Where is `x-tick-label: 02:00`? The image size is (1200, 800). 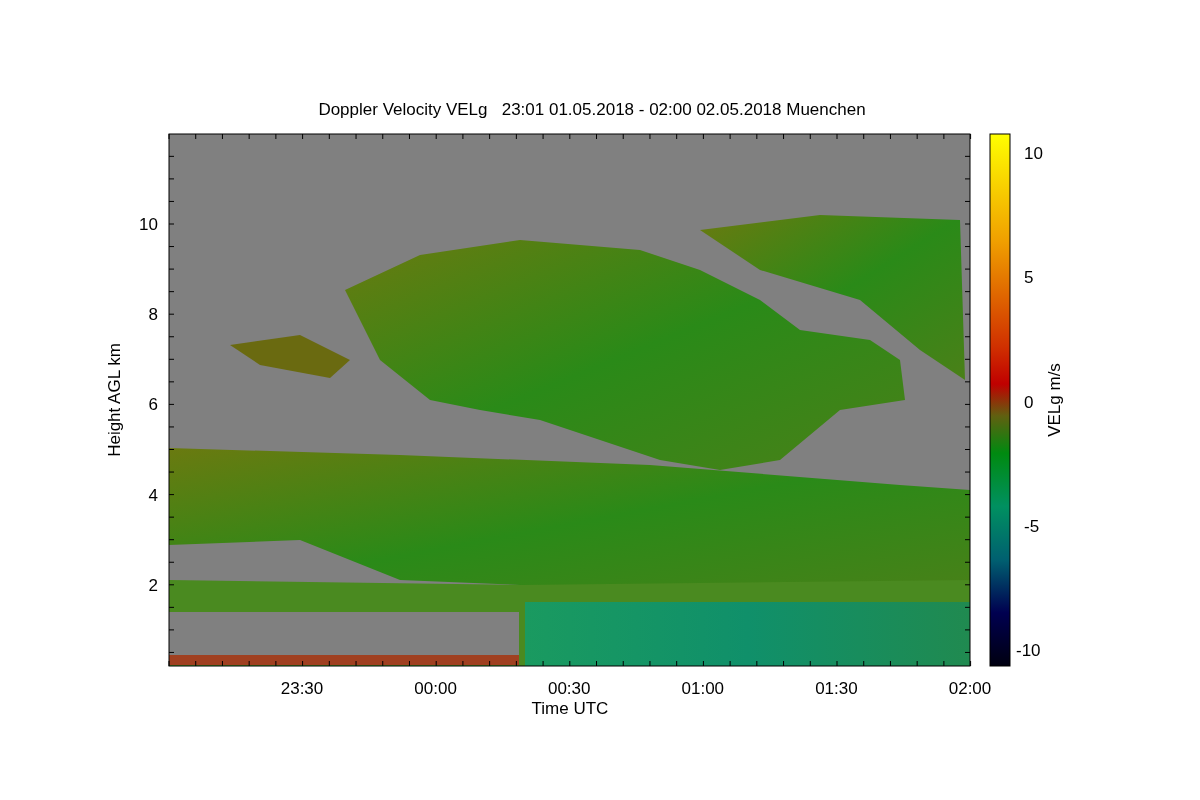
x-tick-label: 02:00 is located at coordinates (970, 688).